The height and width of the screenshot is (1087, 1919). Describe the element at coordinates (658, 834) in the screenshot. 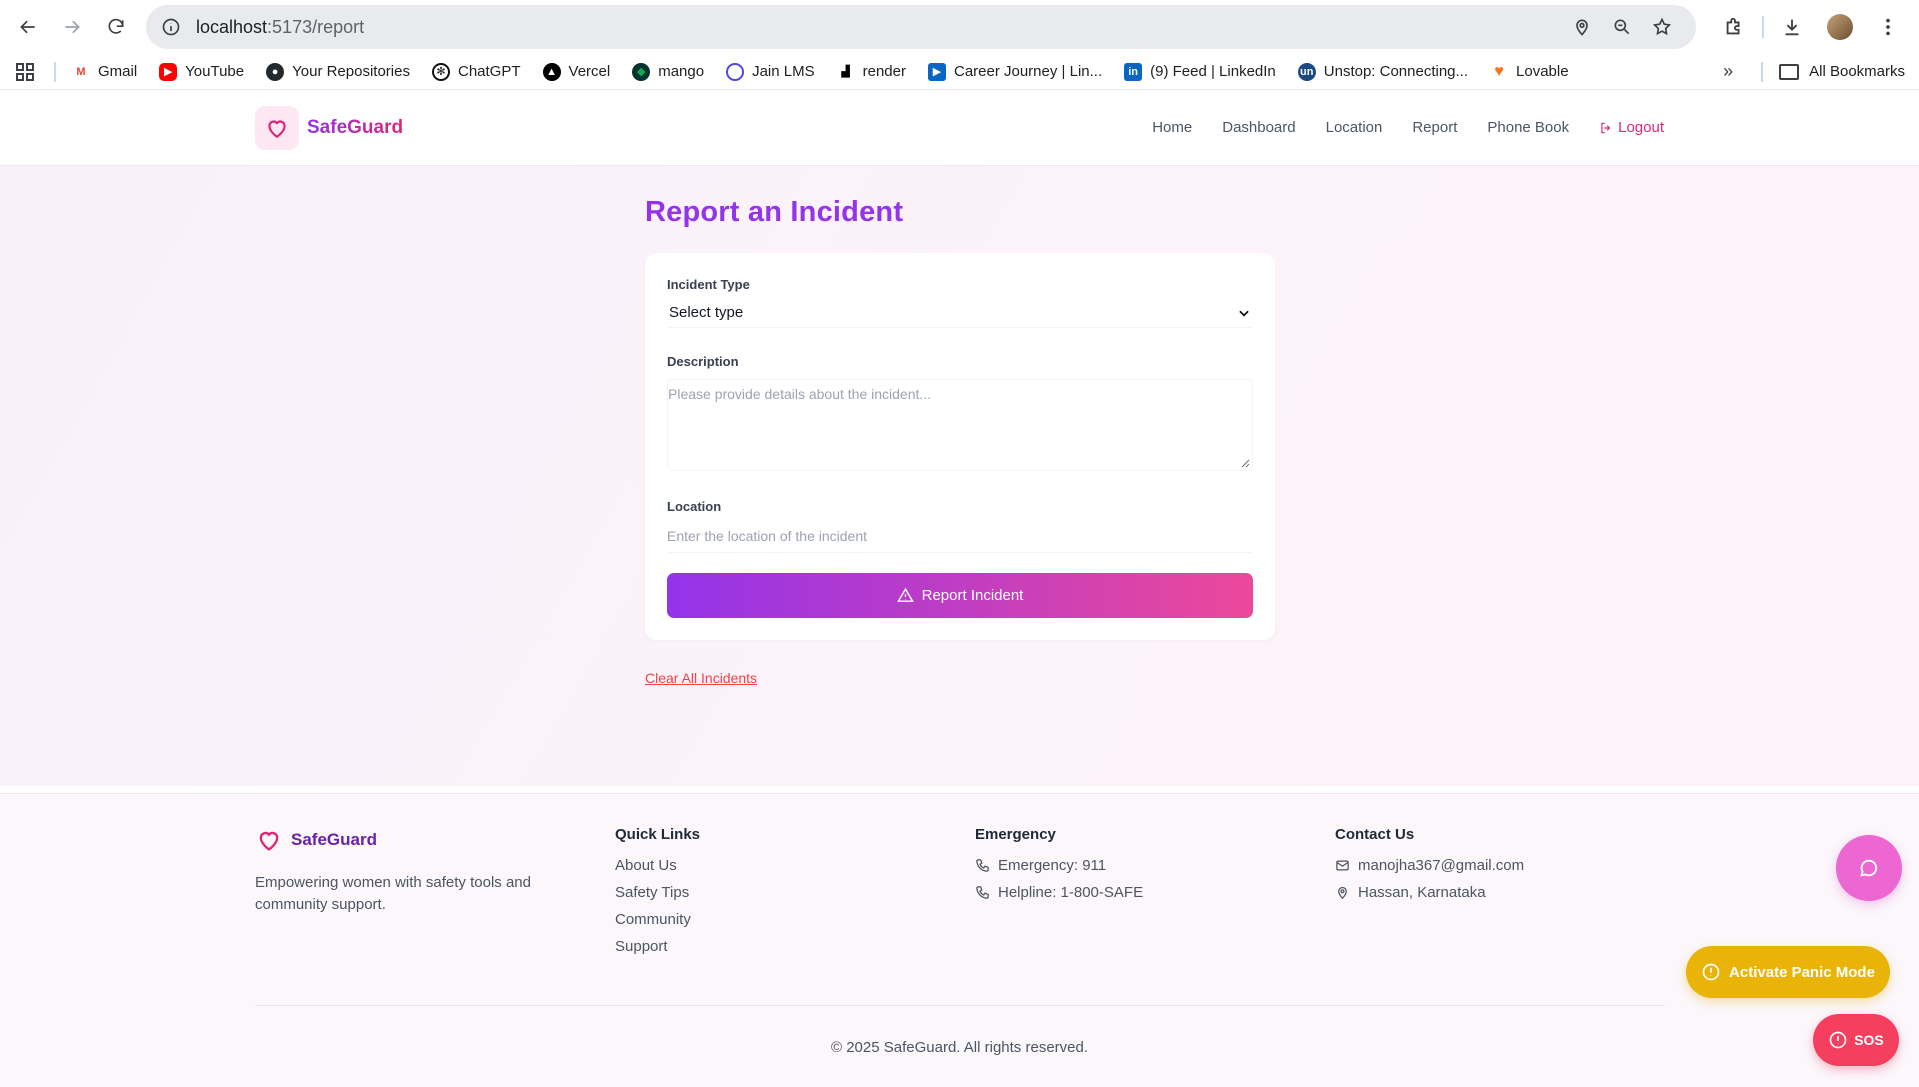

I see `quick-links-heading: Quick Links` at that location.